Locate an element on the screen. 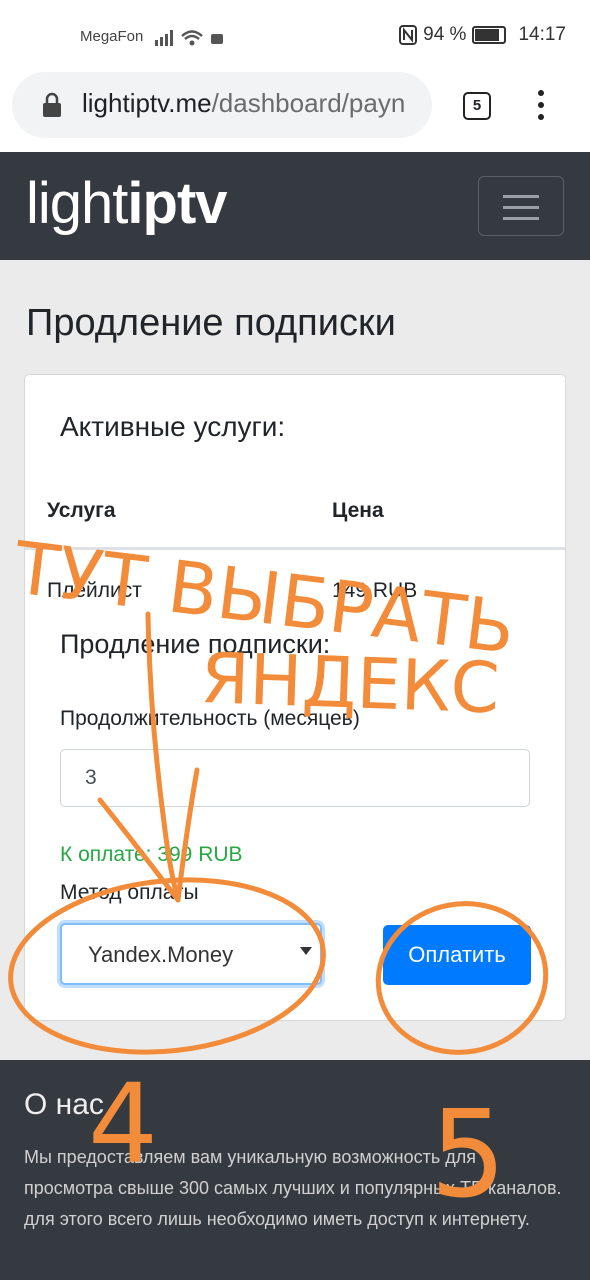 This screenshot has width=590, height=1280. table-cell-service: Плейлист is located at coordinates (94, 590).